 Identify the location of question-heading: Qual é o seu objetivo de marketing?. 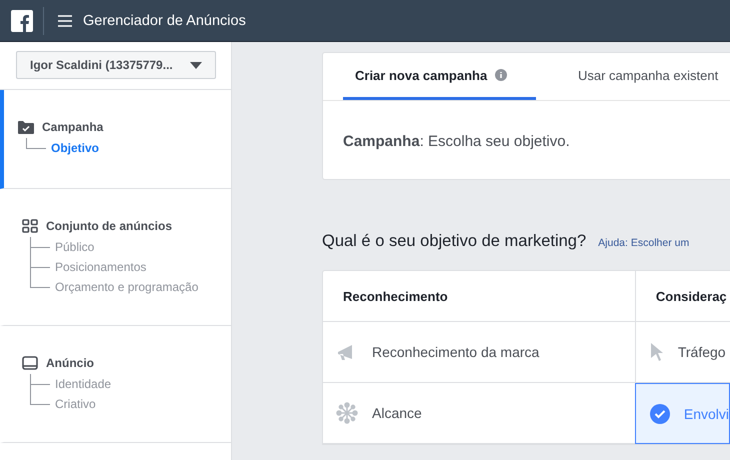
(454, 241).